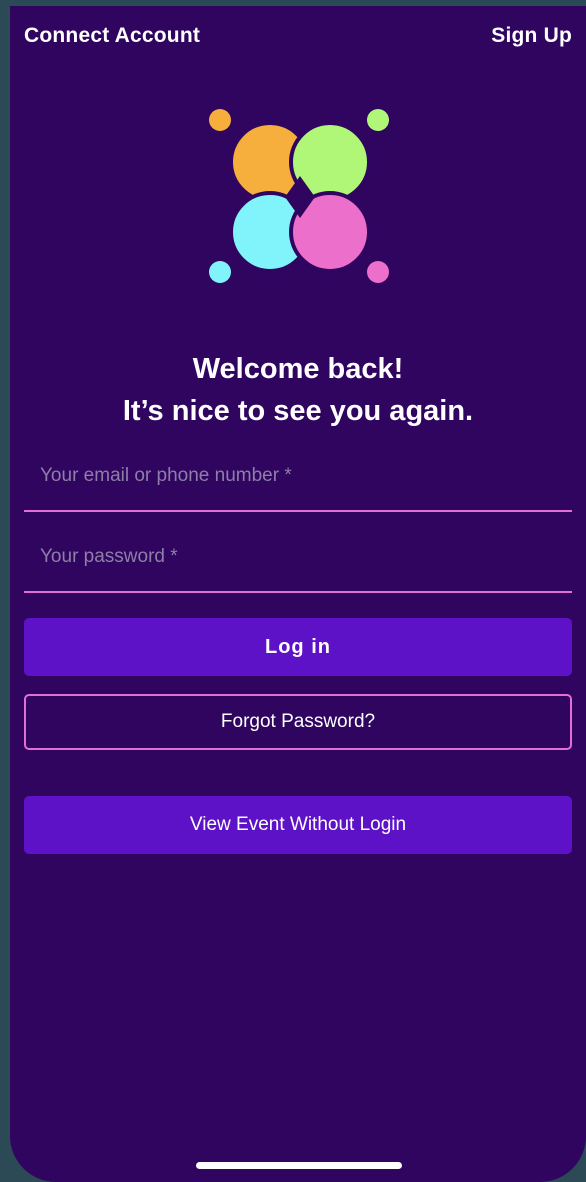 The image size is (586, 1182). I want to click on four-circles-logo-icon, so click(299, 196).